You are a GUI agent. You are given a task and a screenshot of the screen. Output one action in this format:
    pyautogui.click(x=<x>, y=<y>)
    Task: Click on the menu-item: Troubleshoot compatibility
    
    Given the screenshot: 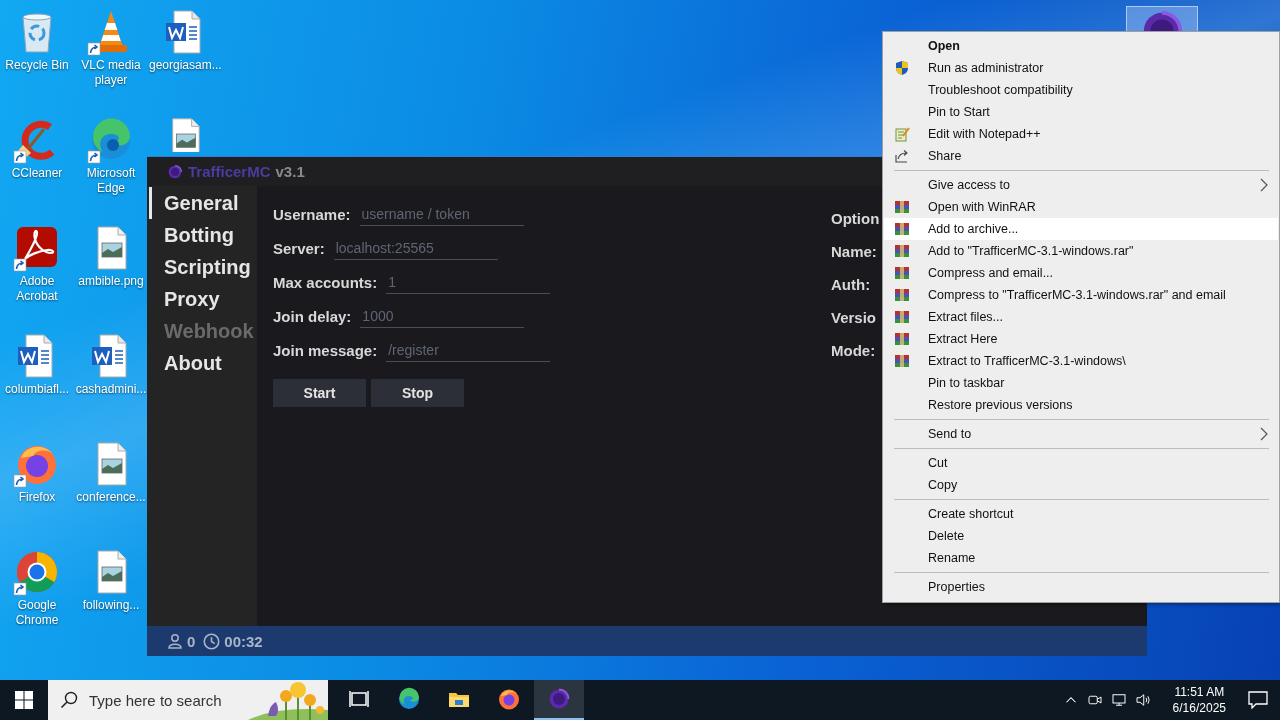 What is the action you would take?
    pyautogui.click(x=1081, y=90)
    